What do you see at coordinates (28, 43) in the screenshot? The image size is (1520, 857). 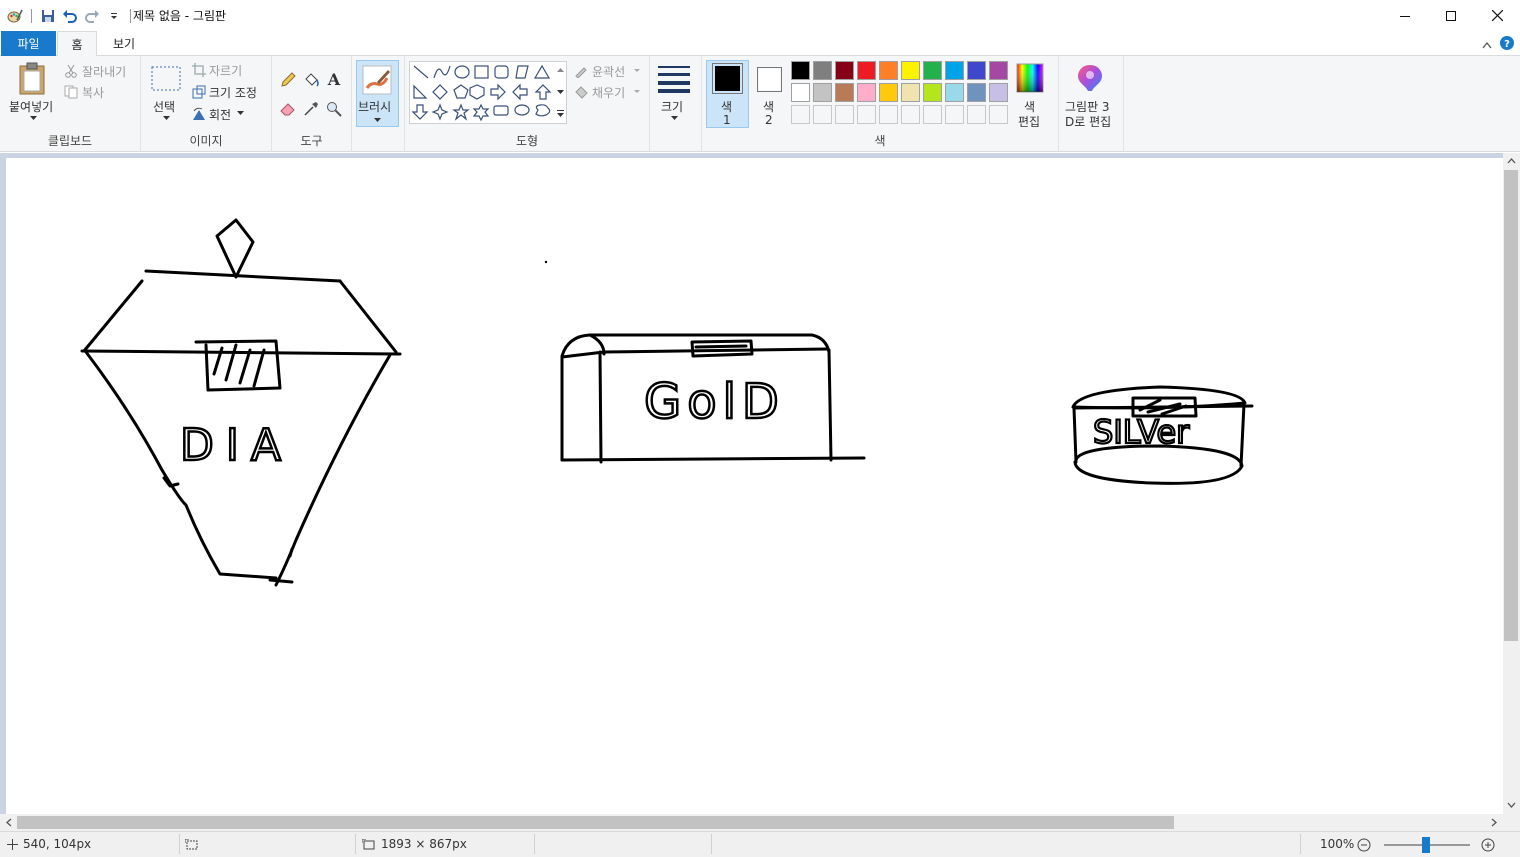 I see `tab-file: 파일` at bounding box center [28, 43].